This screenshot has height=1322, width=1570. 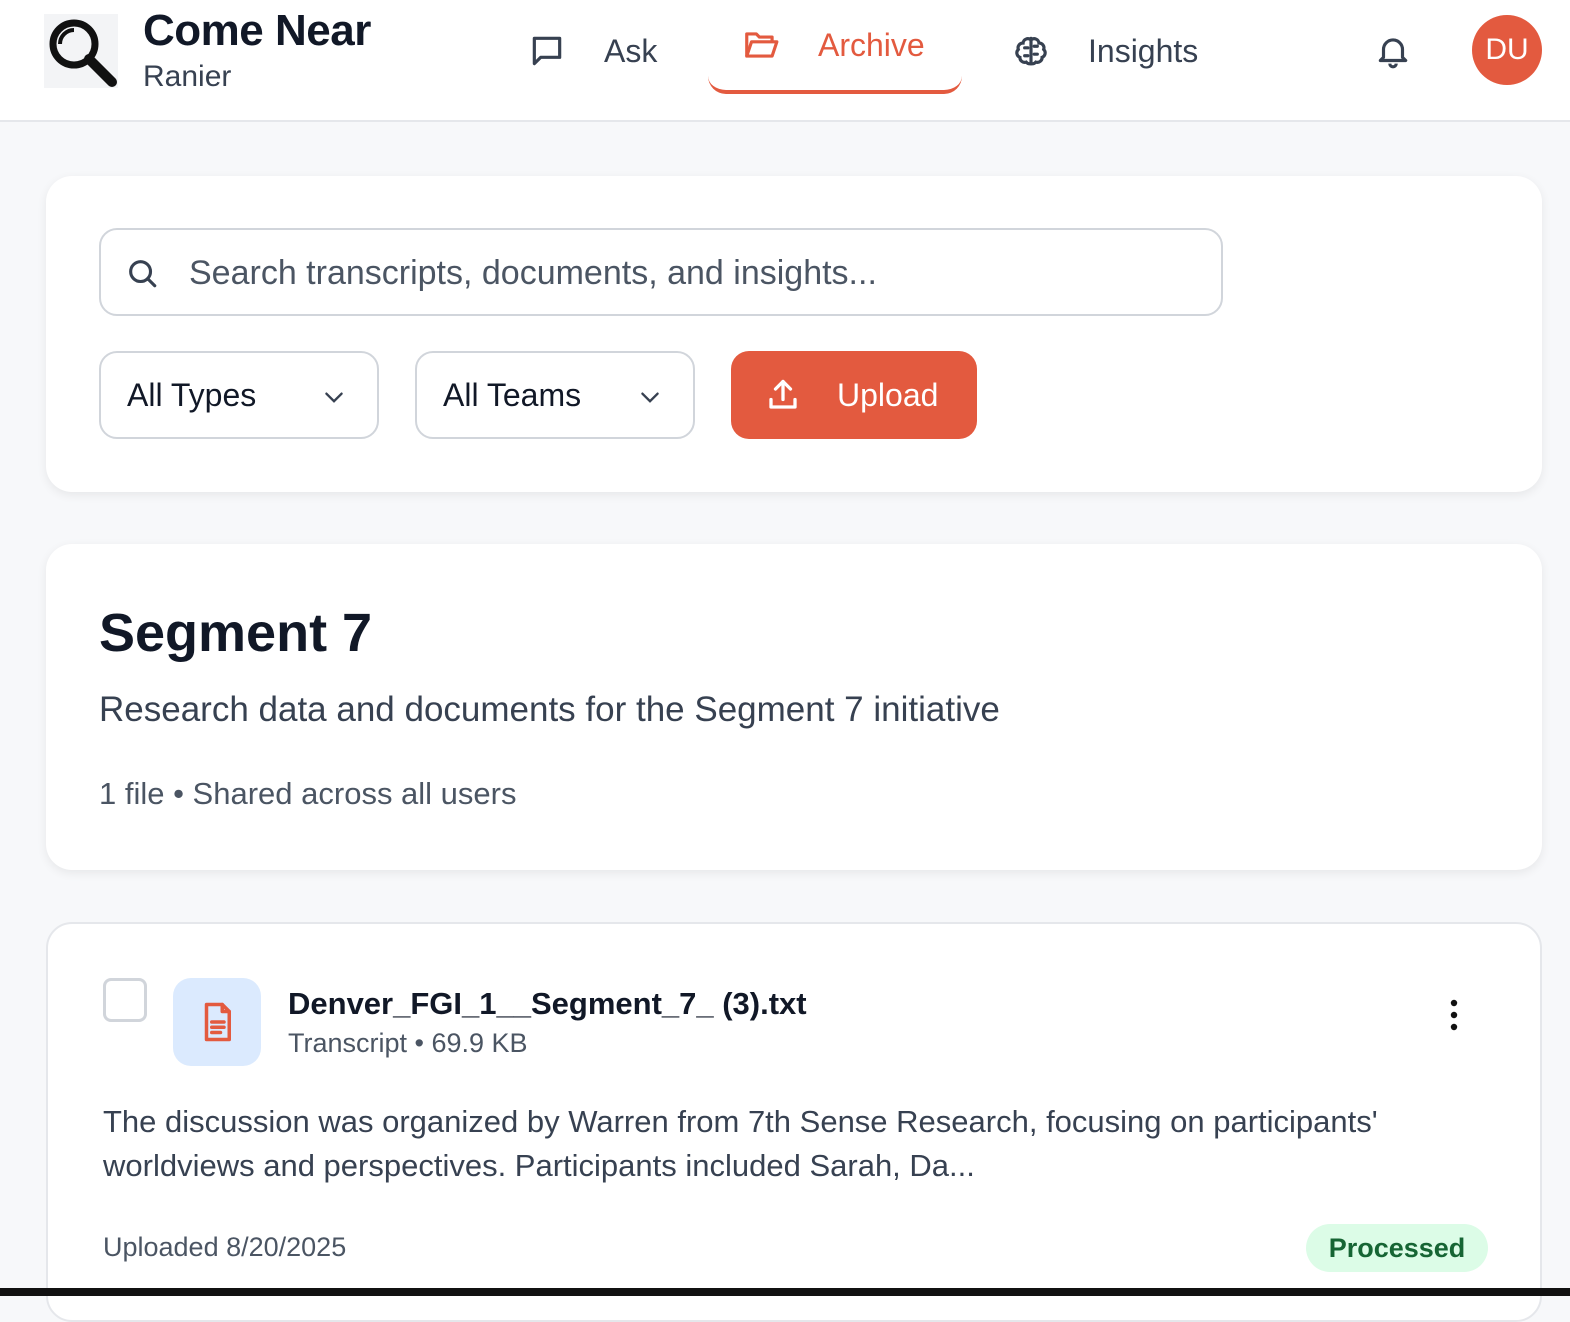 What do you see at coordinates (1397, 1248) in the screenshot?
I see `status-badge: Processed` at bounding box center [1397, 1248].